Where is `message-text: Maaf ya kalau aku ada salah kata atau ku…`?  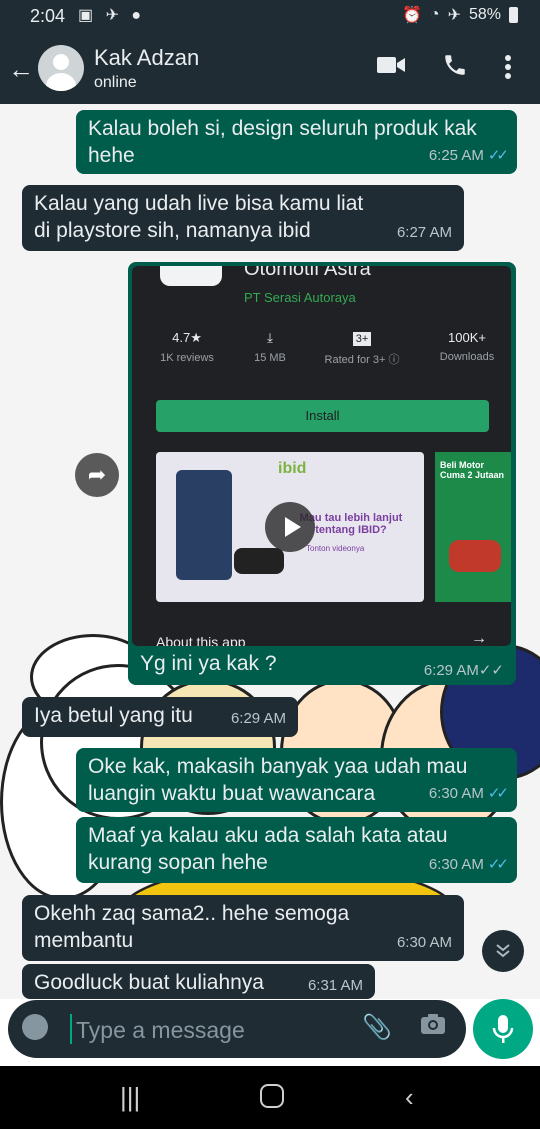
message-text: Maaf ya kalau aku ada salah kata atau ku… is located at coordinates (268, 849).